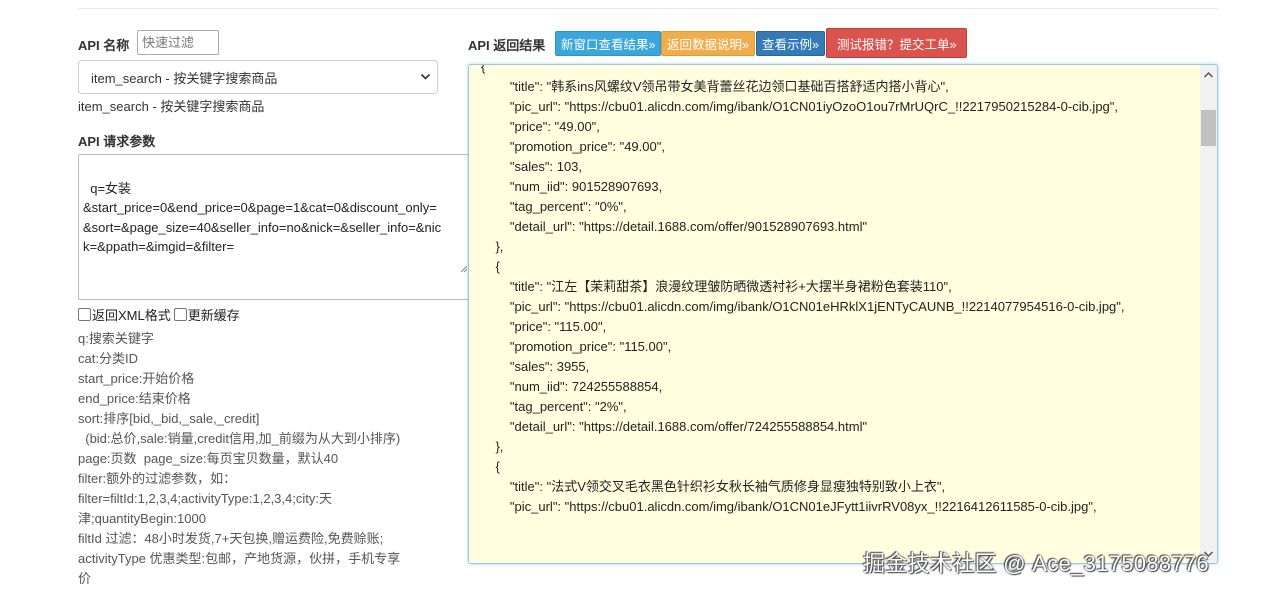 The height and width of the screenshot is (593, 1263). I want to click on options-row: 返回XML格式 更新缓存, so click(160, 314).